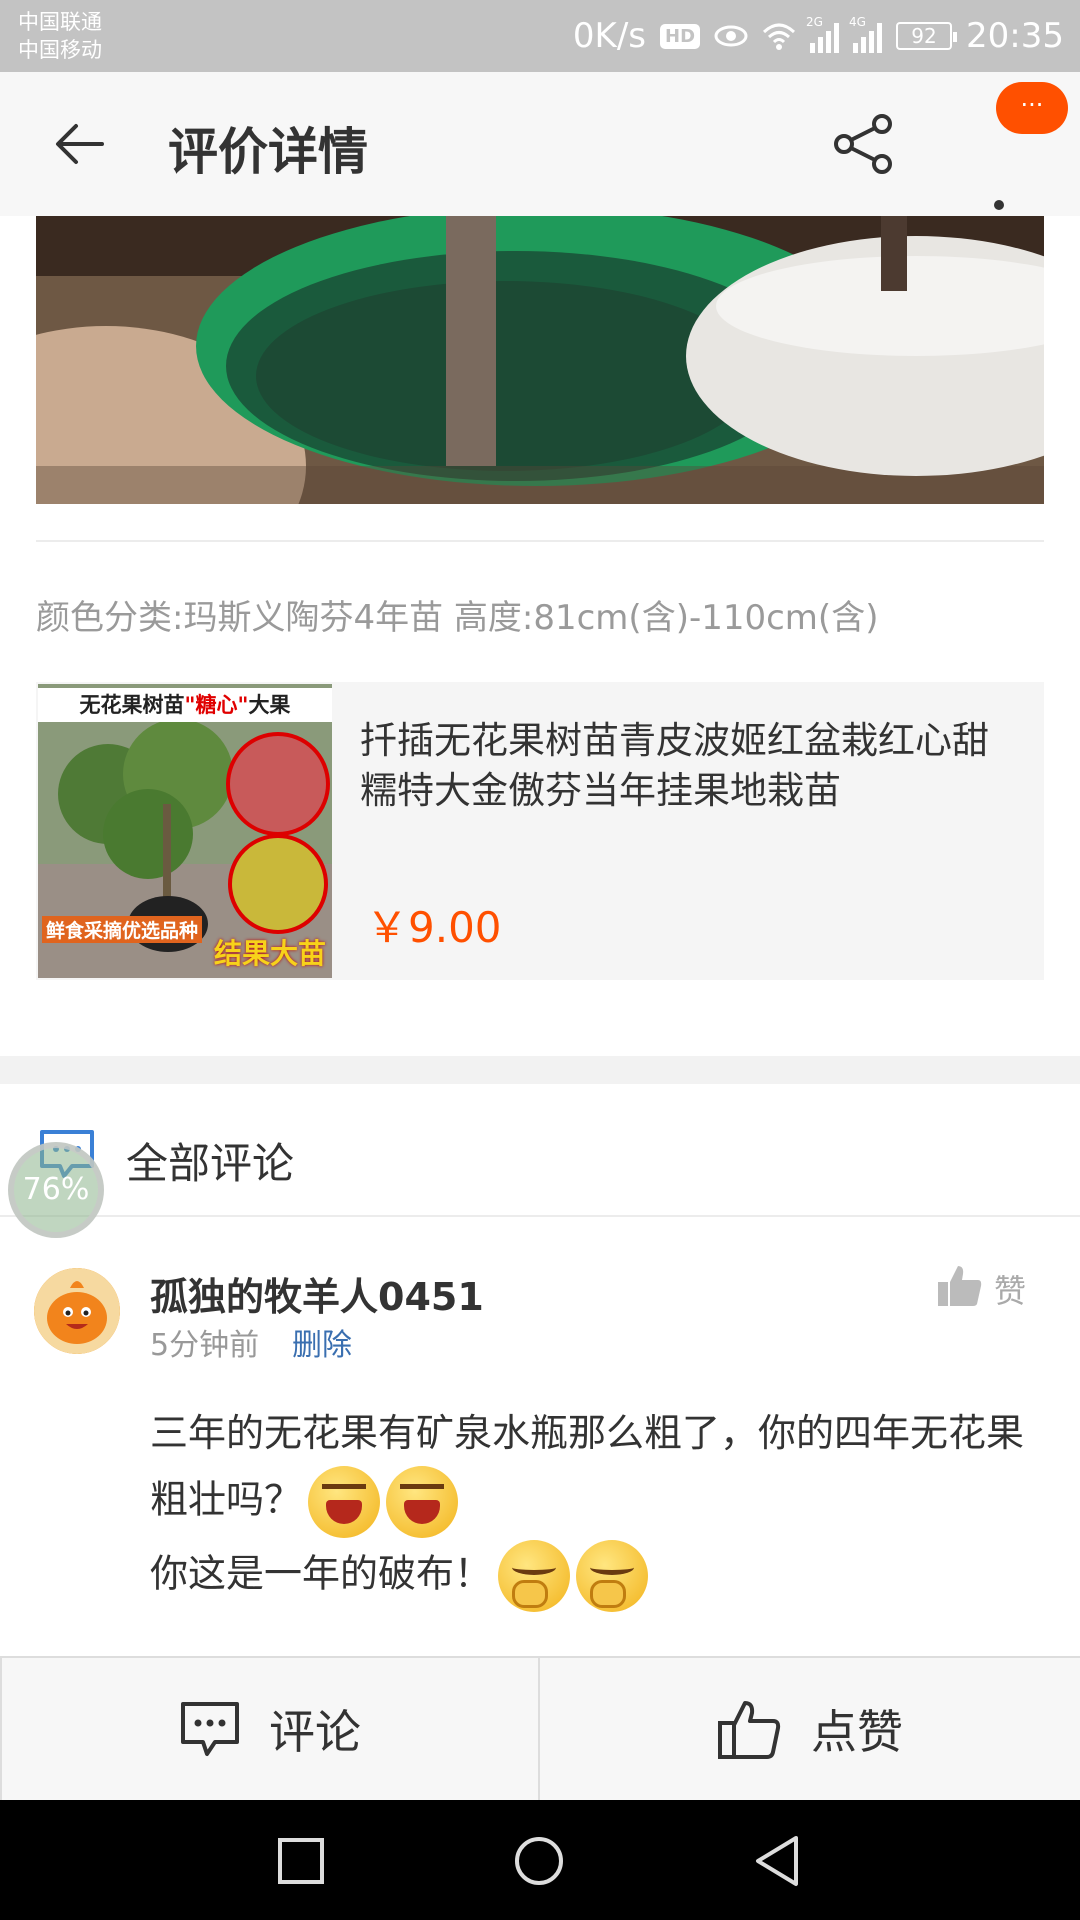 The width and height of the screenshot is (1080, 1920). I want to click on avatar, so click(77, 1311).